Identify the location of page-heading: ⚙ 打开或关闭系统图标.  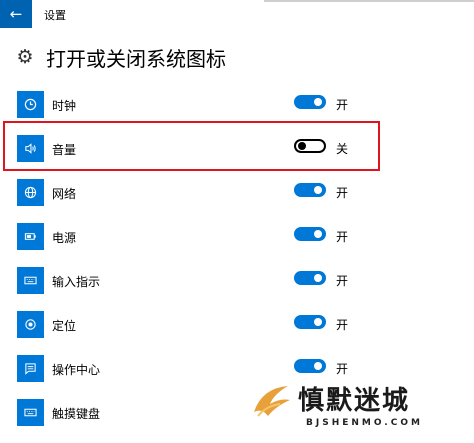
(120, 57).